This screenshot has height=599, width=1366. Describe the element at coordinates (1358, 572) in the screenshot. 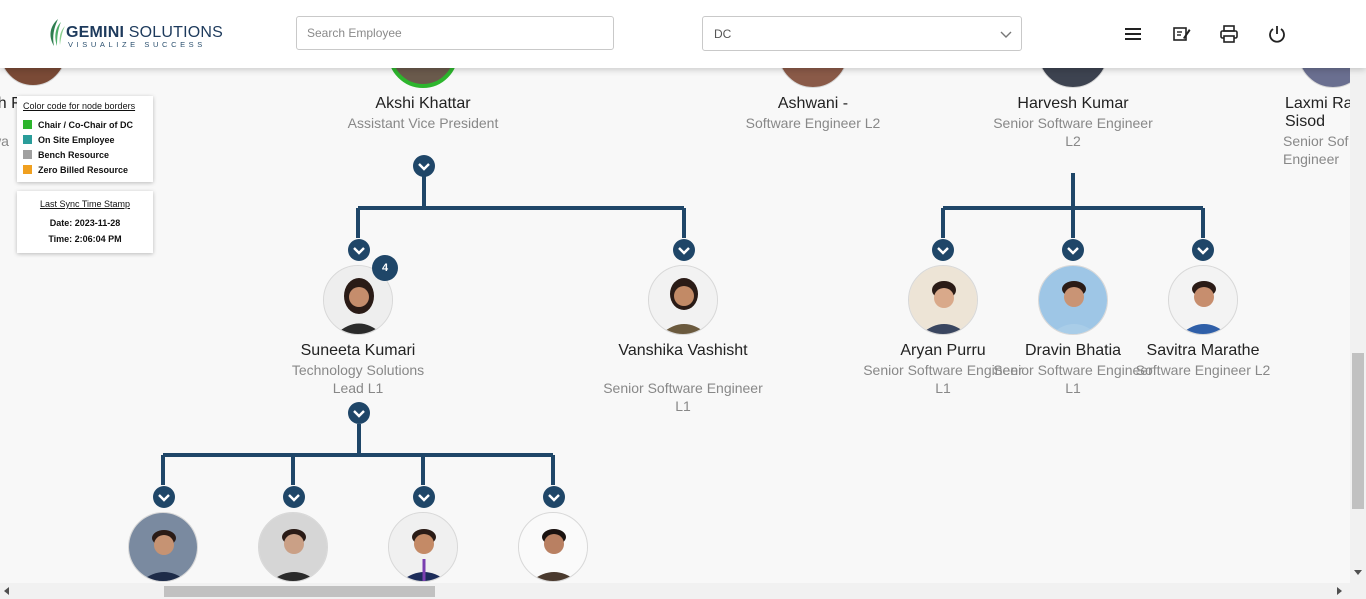

I see `scroll-down-arrow-icon` at that location.